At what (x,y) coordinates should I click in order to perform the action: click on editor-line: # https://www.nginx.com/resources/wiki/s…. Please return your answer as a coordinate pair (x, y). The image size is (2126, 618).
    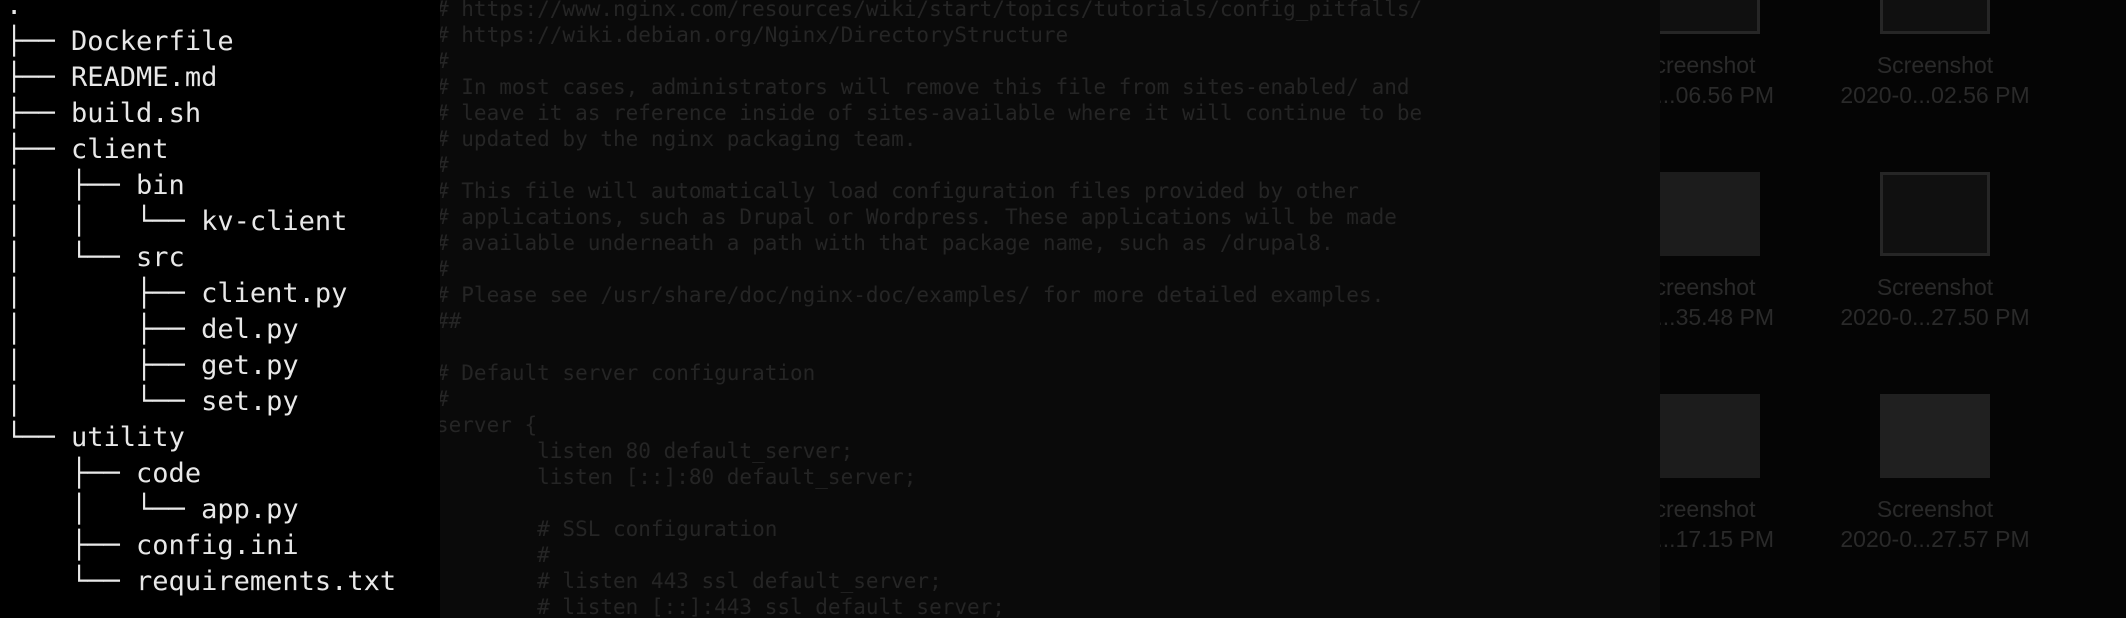
    Looking at the image, I should click on (929, 10).